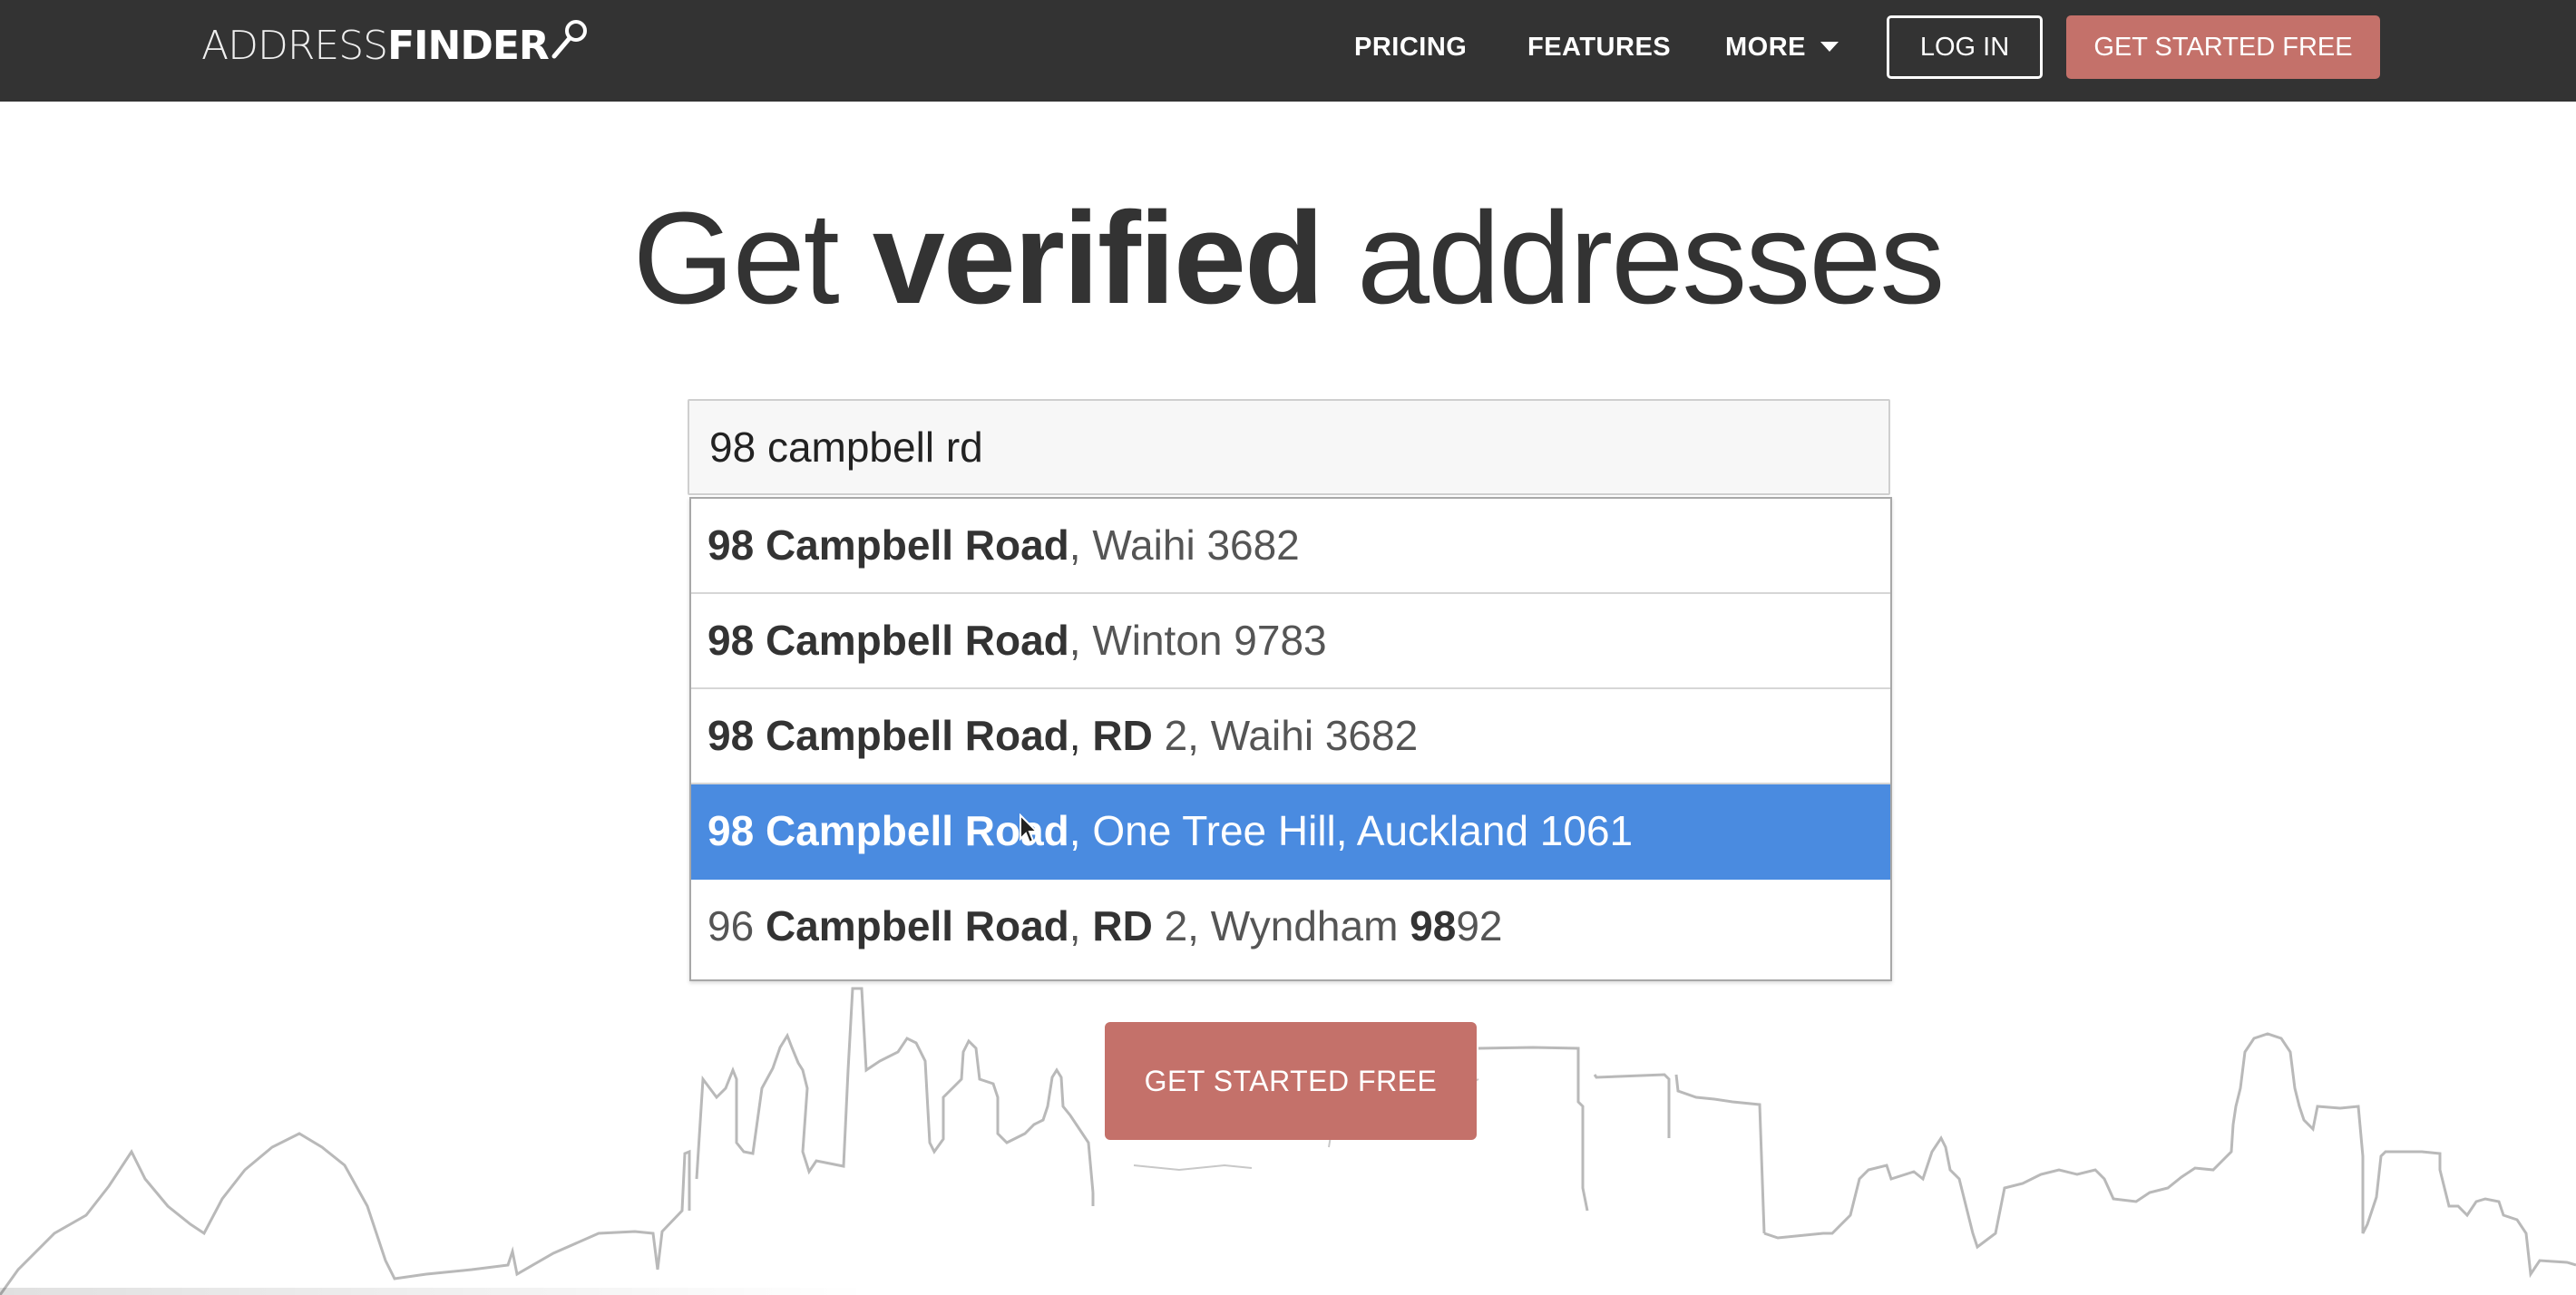 This screenshot has height=1295, width=2576. Describe the element at coordinates (1633, 258) in the screenshot. I see `headline-part2: addresses` at that location.